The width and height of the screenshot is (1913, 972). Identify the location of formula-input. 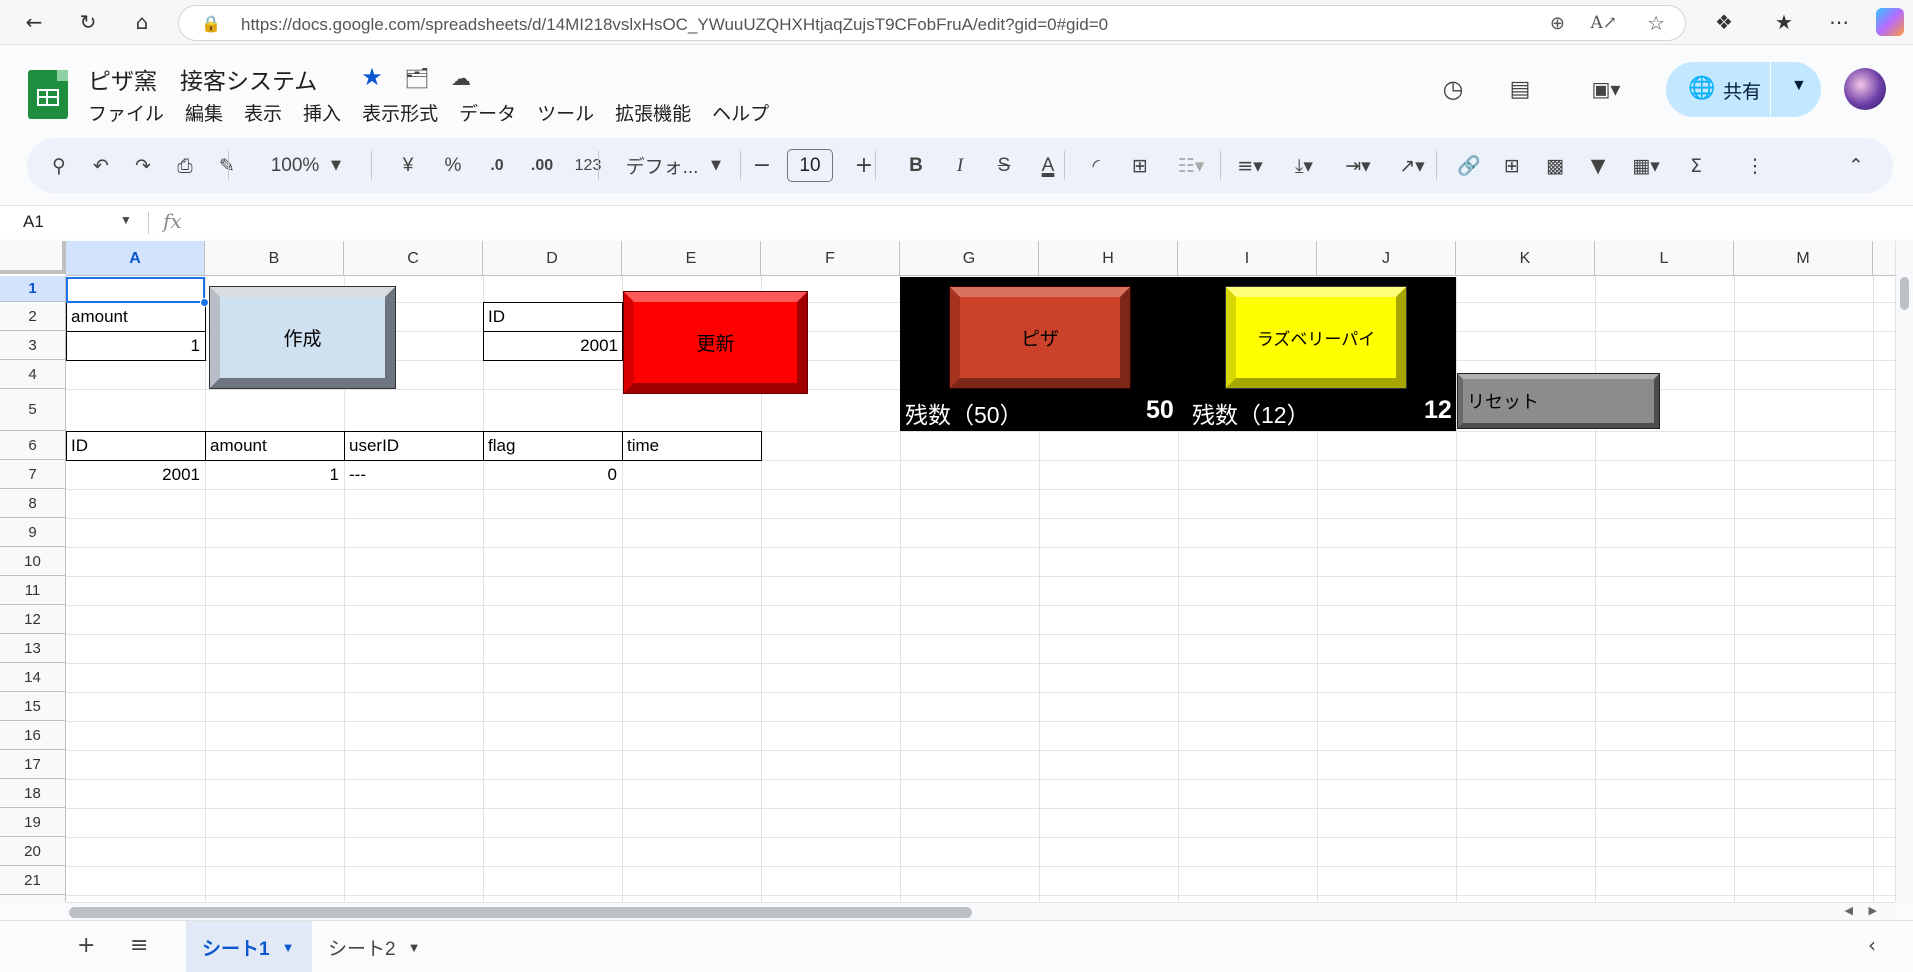
(1040, 222).